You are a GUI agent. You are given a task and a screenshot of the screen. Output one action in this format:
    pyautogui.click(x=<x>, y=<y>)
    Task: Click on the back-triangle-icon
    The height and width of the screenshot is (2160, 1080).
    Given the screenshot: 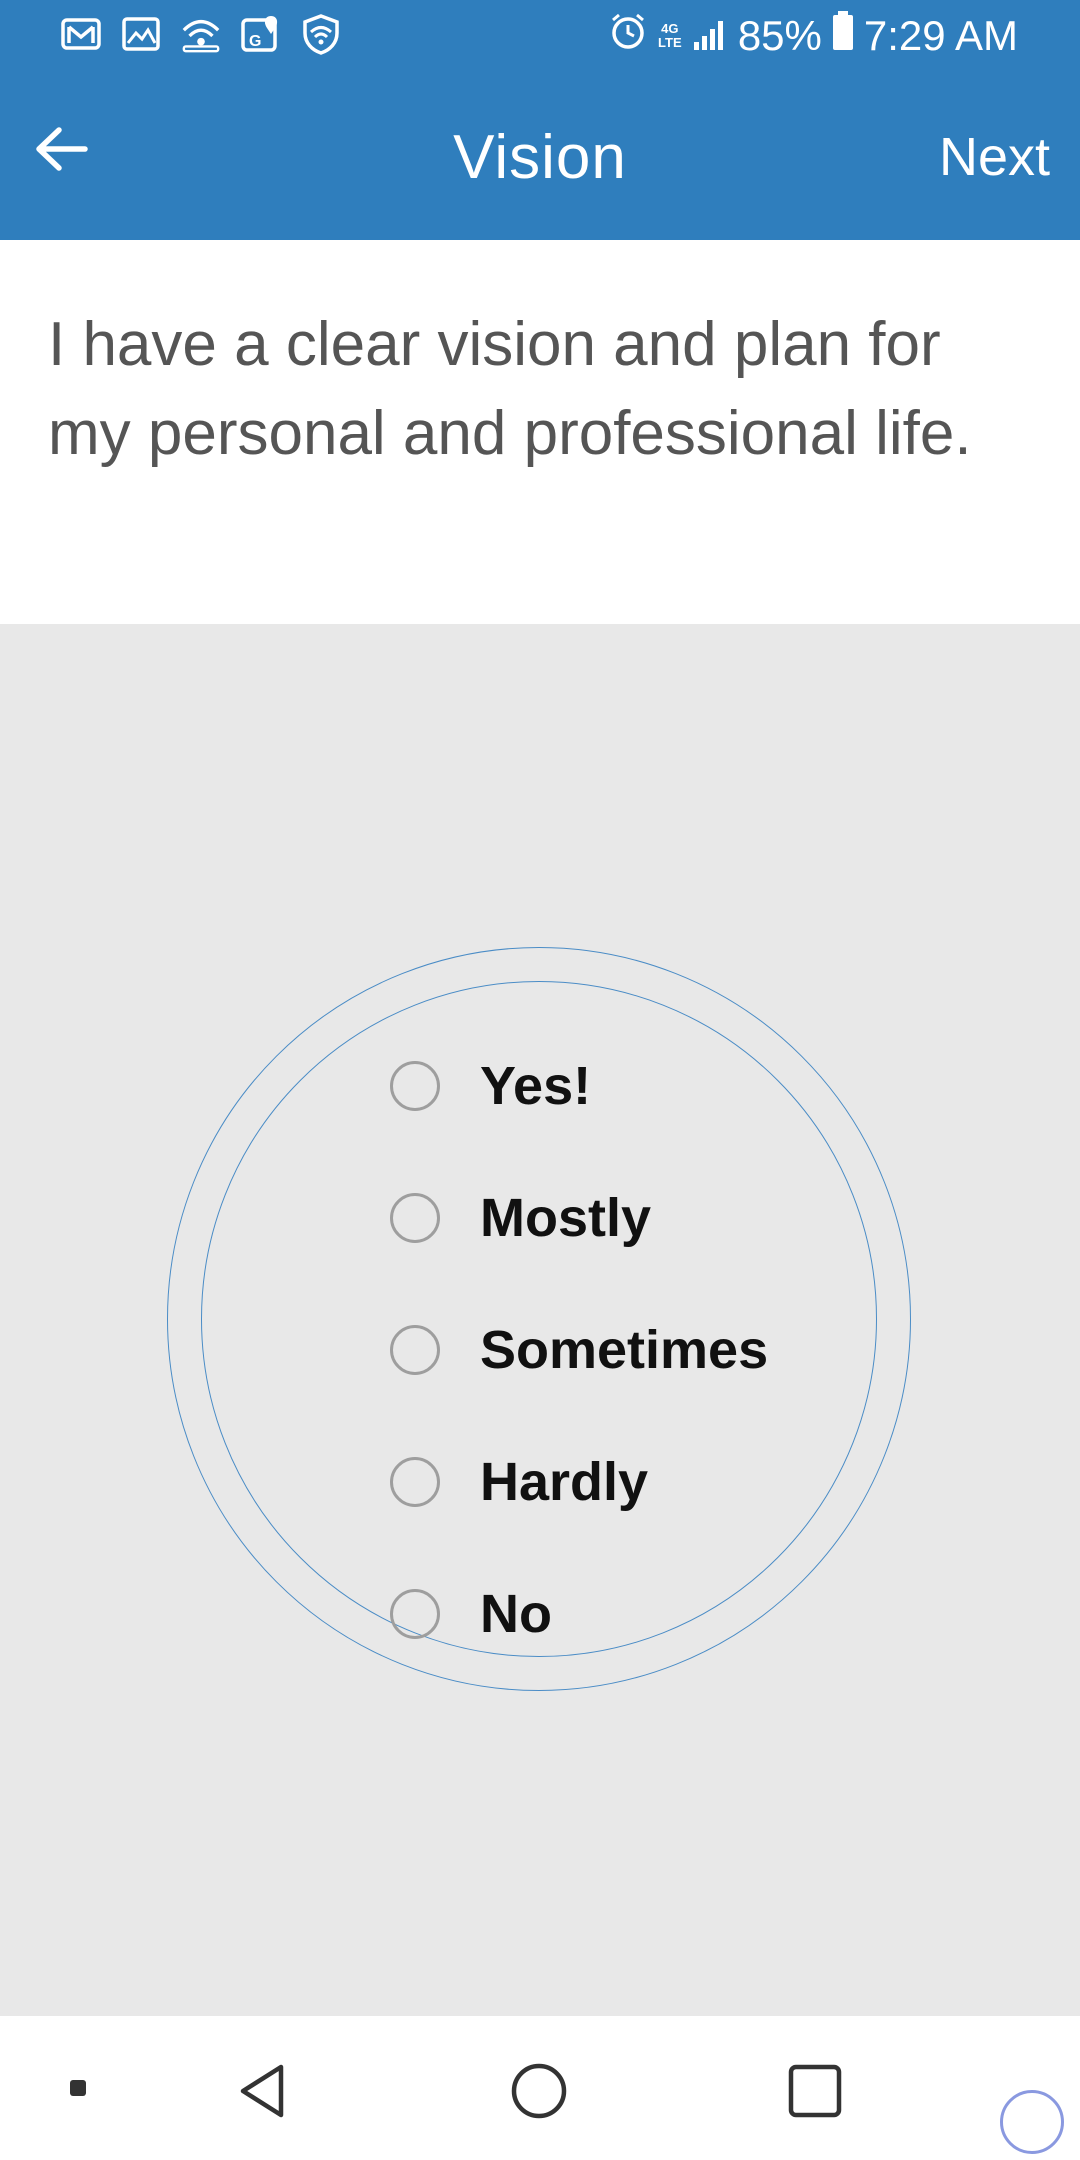 What is the action you would take?
    pyautogui.click(x=263, y=2091)
    